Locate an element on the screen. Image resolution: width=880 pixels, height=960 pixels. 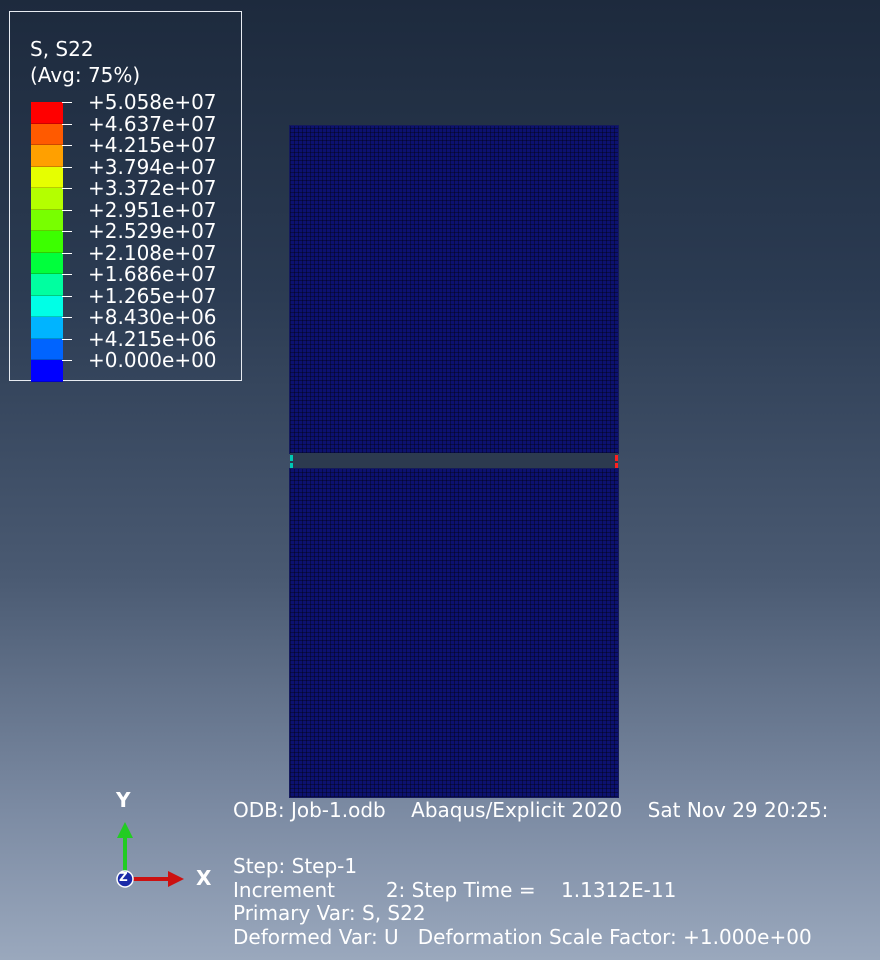
legend-level-value: +3.794e+07 is located at coordinates (152, 166).